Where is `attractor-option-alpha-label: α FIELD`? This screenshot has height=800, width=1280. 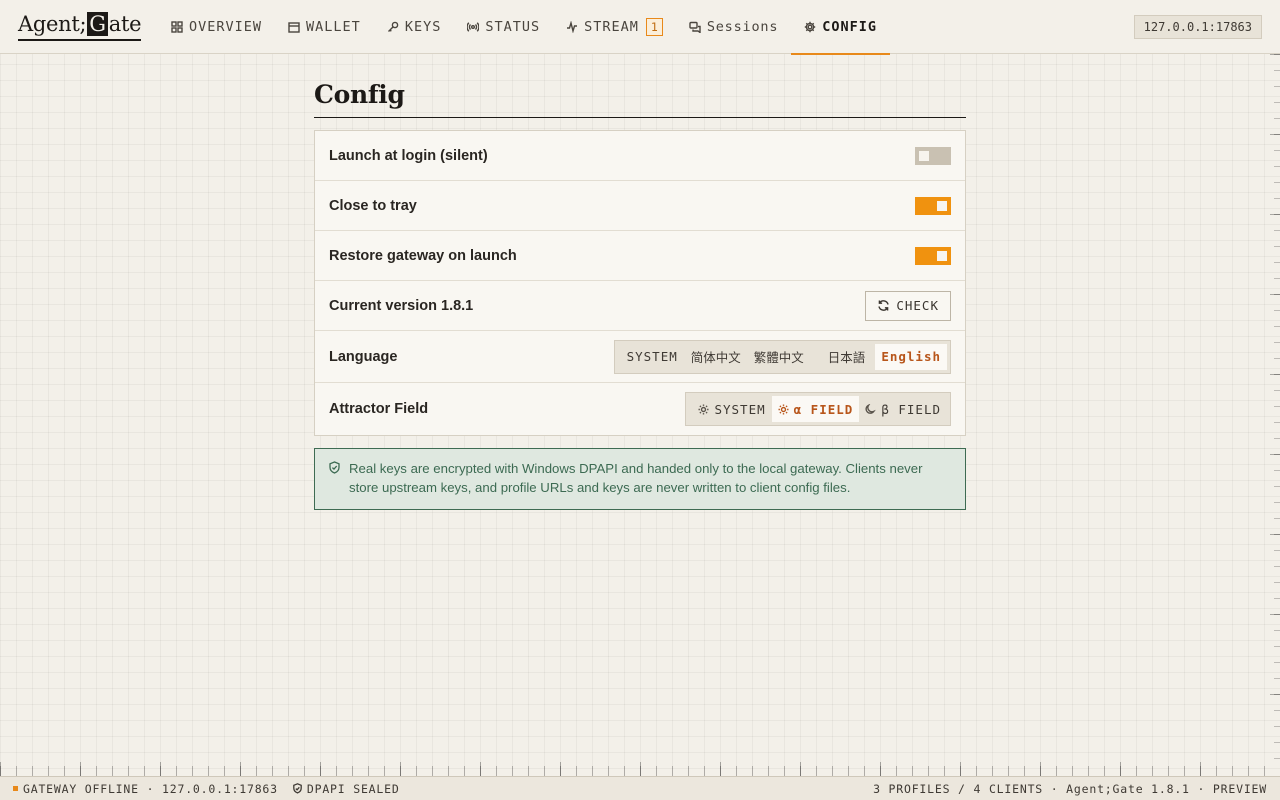
attractor-option-alpha-label: α FIELD is located at coordinates (823, 409).